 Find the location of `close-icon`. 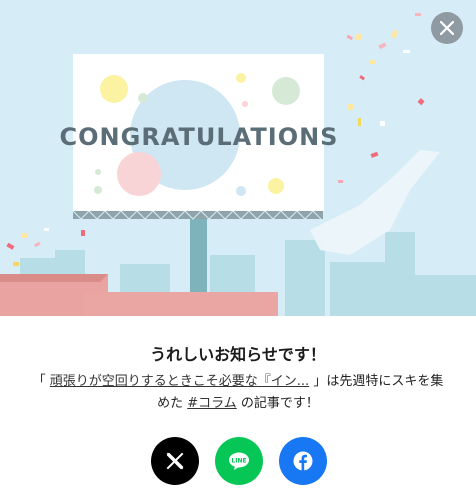

close-icon is located at coordinates (447, 28).